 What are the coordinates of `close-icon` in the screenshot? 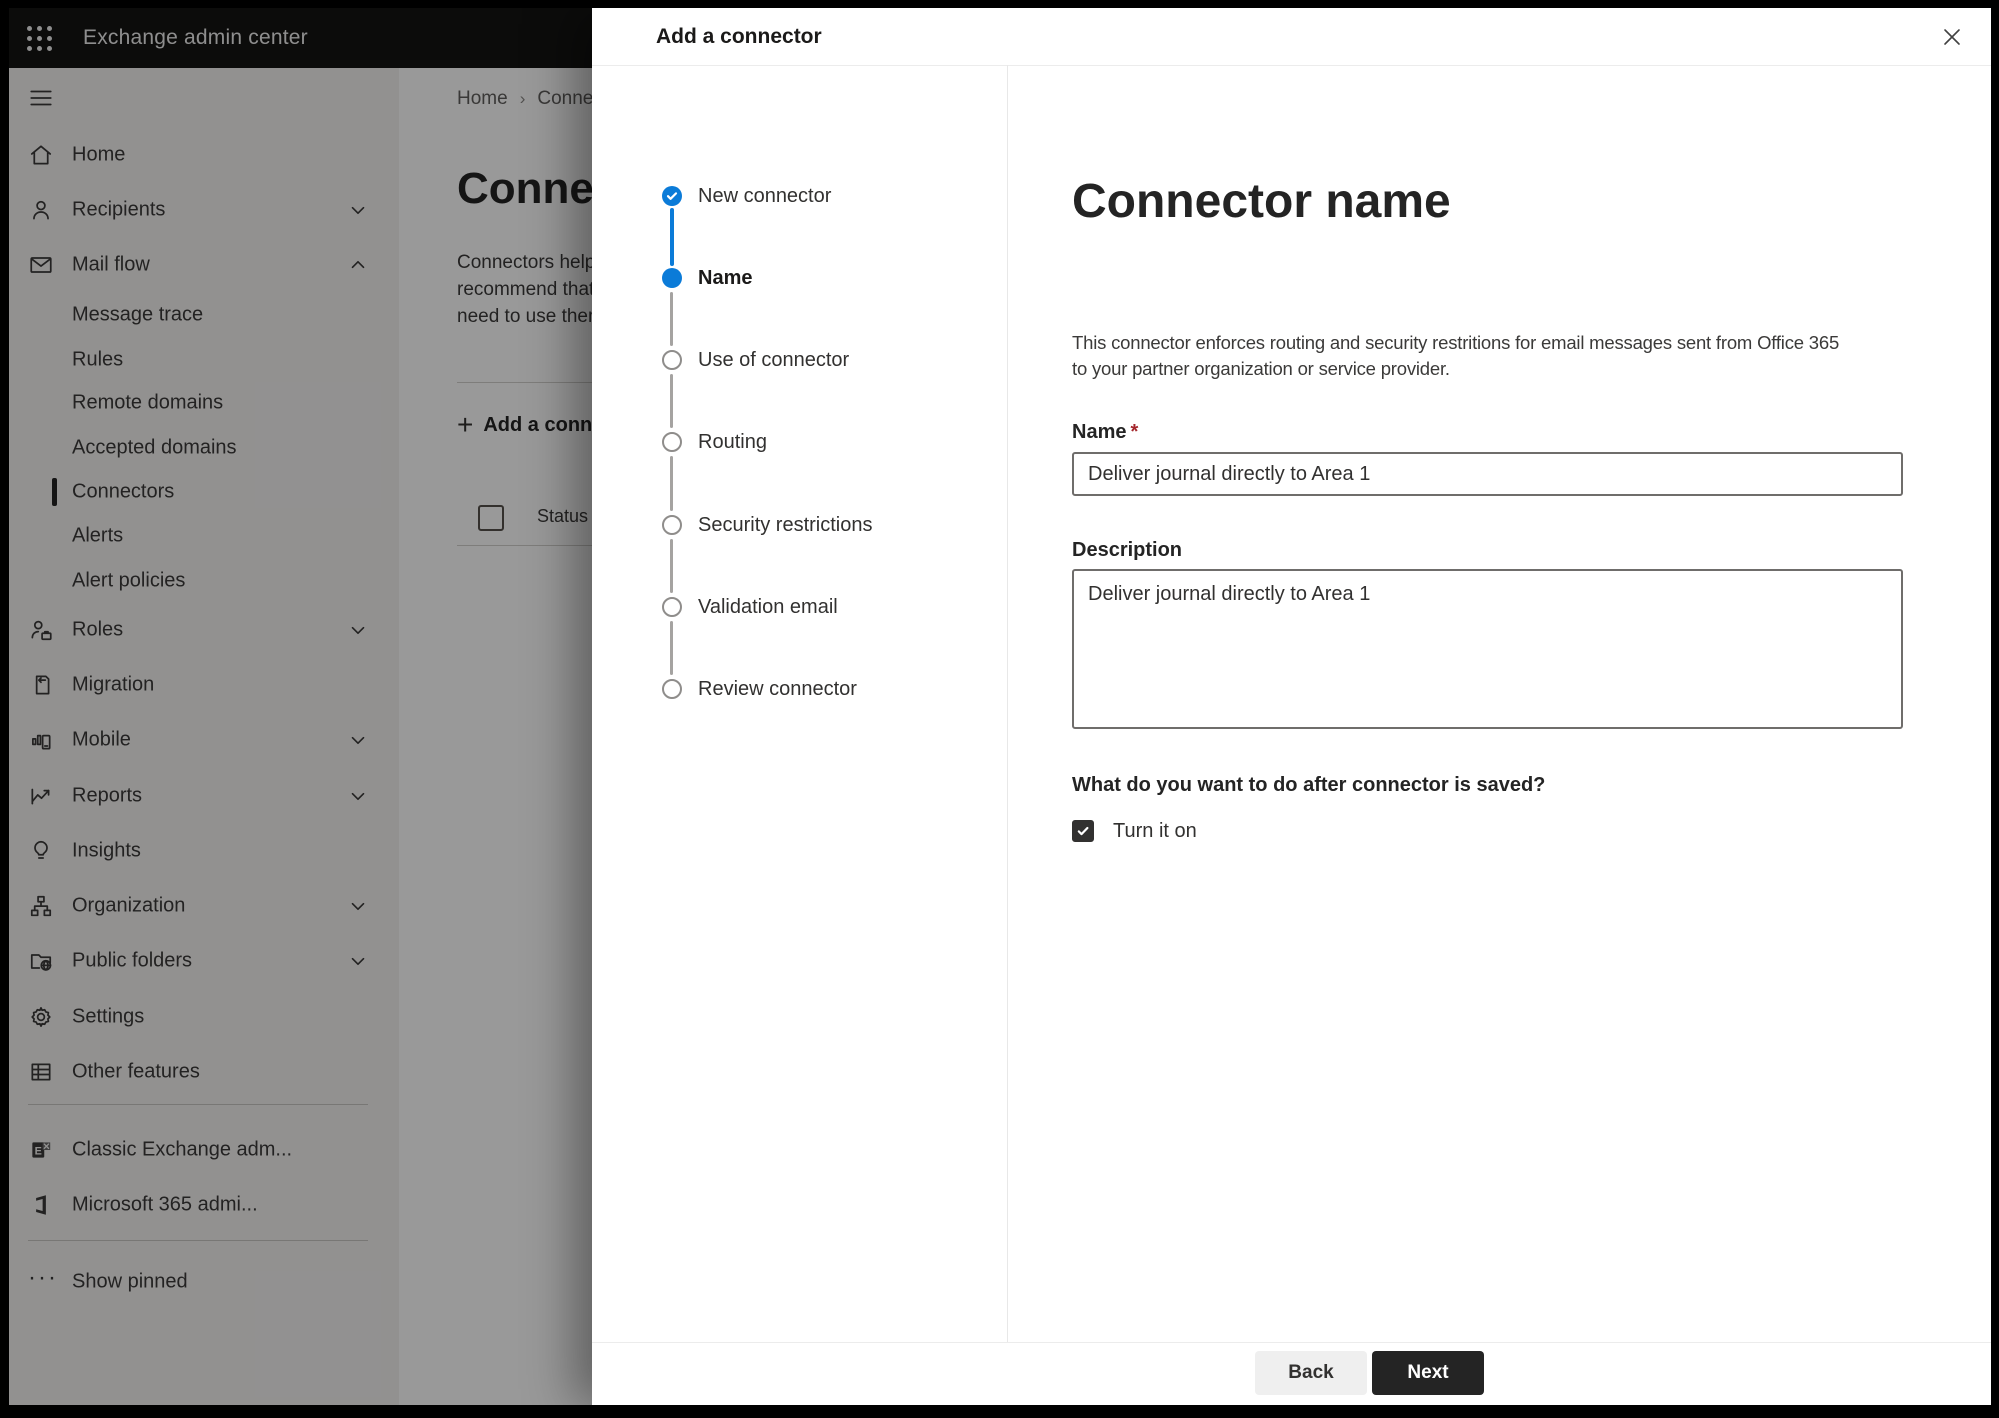 It's located at (1952, 37).